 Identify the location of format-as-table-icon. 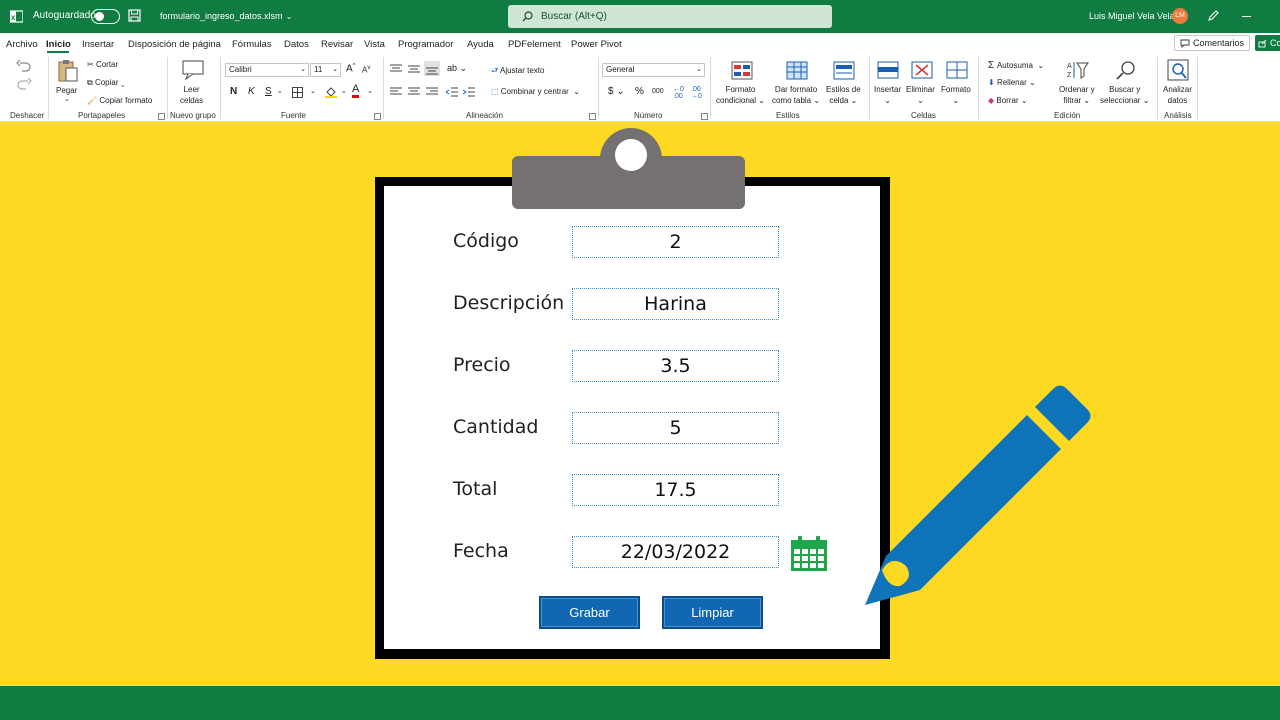
(797, 71).